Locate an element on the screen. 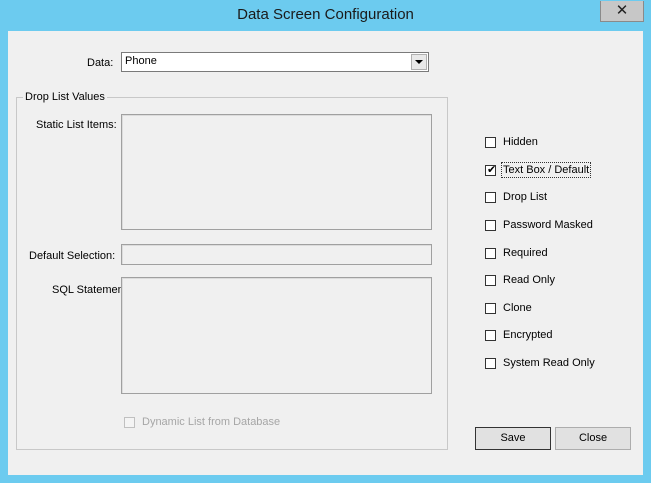  default-selection-label: Default Selection: is located at coordinates (72, 256).